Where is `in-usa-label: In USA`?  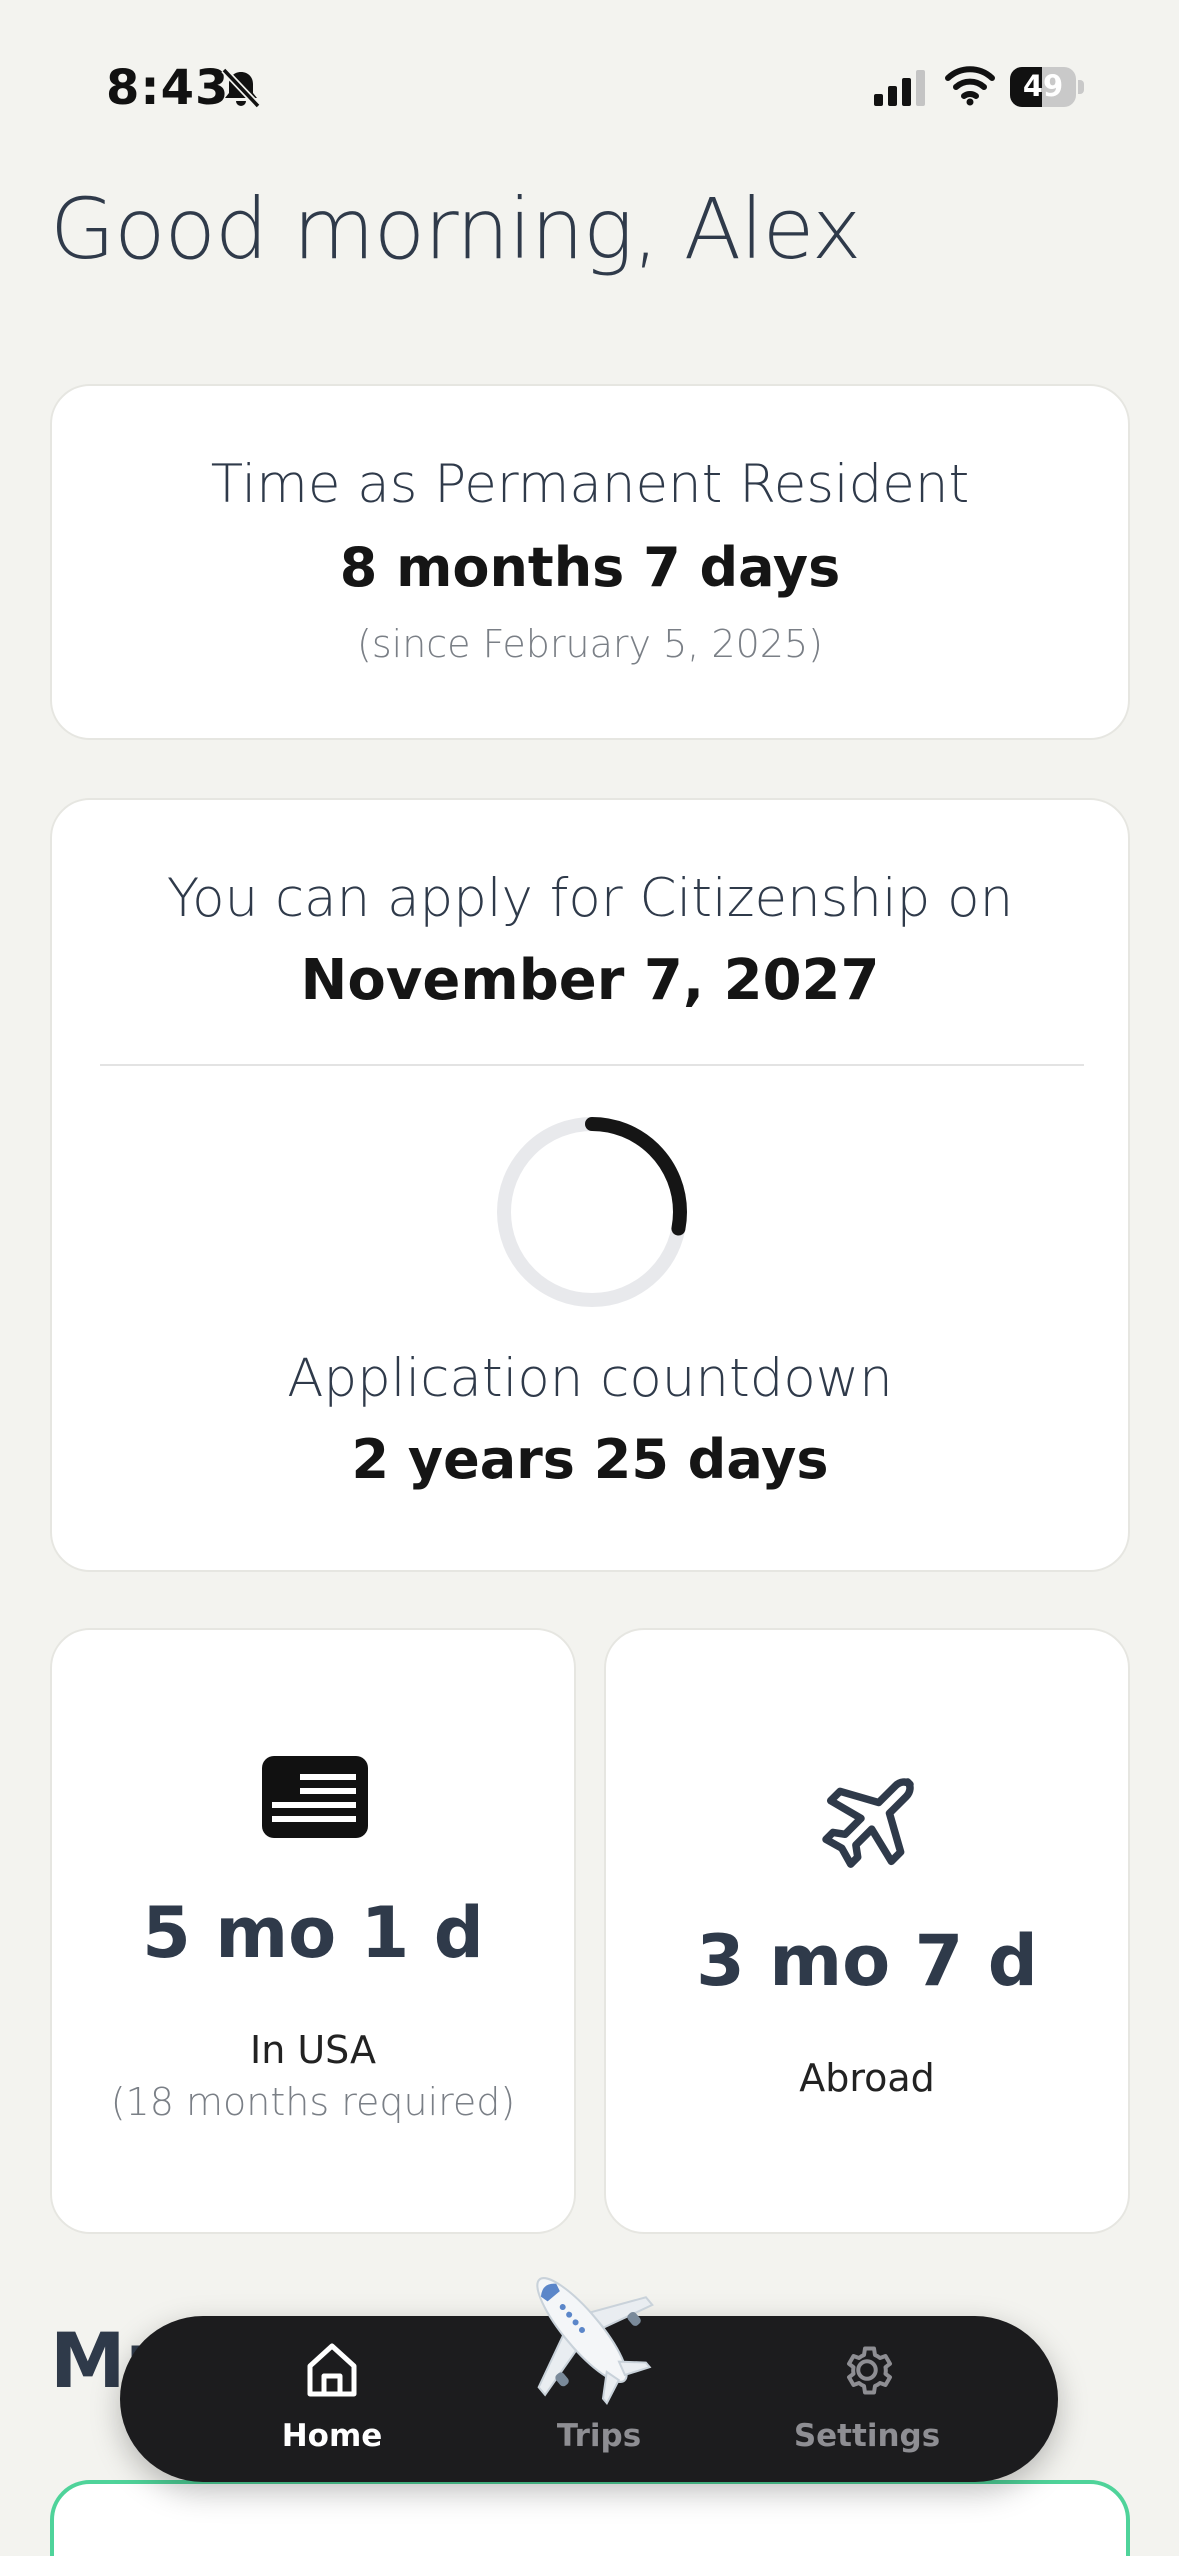 in-usa-label: In USA is located at coordinates (312, 2050).